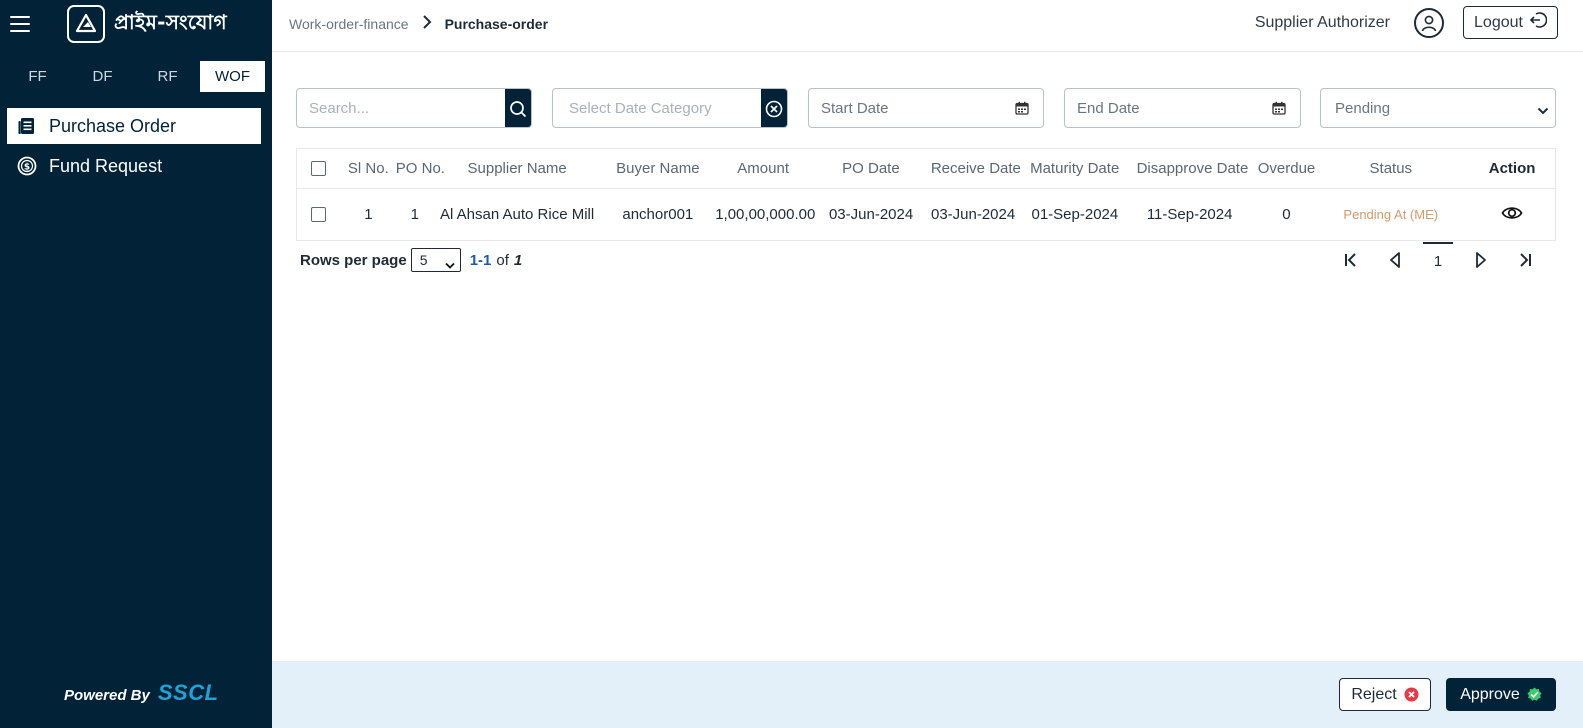 The height and width of the screenshot is (728, 1583). I want to click on chevron-left-icon, so click(1395, 260).